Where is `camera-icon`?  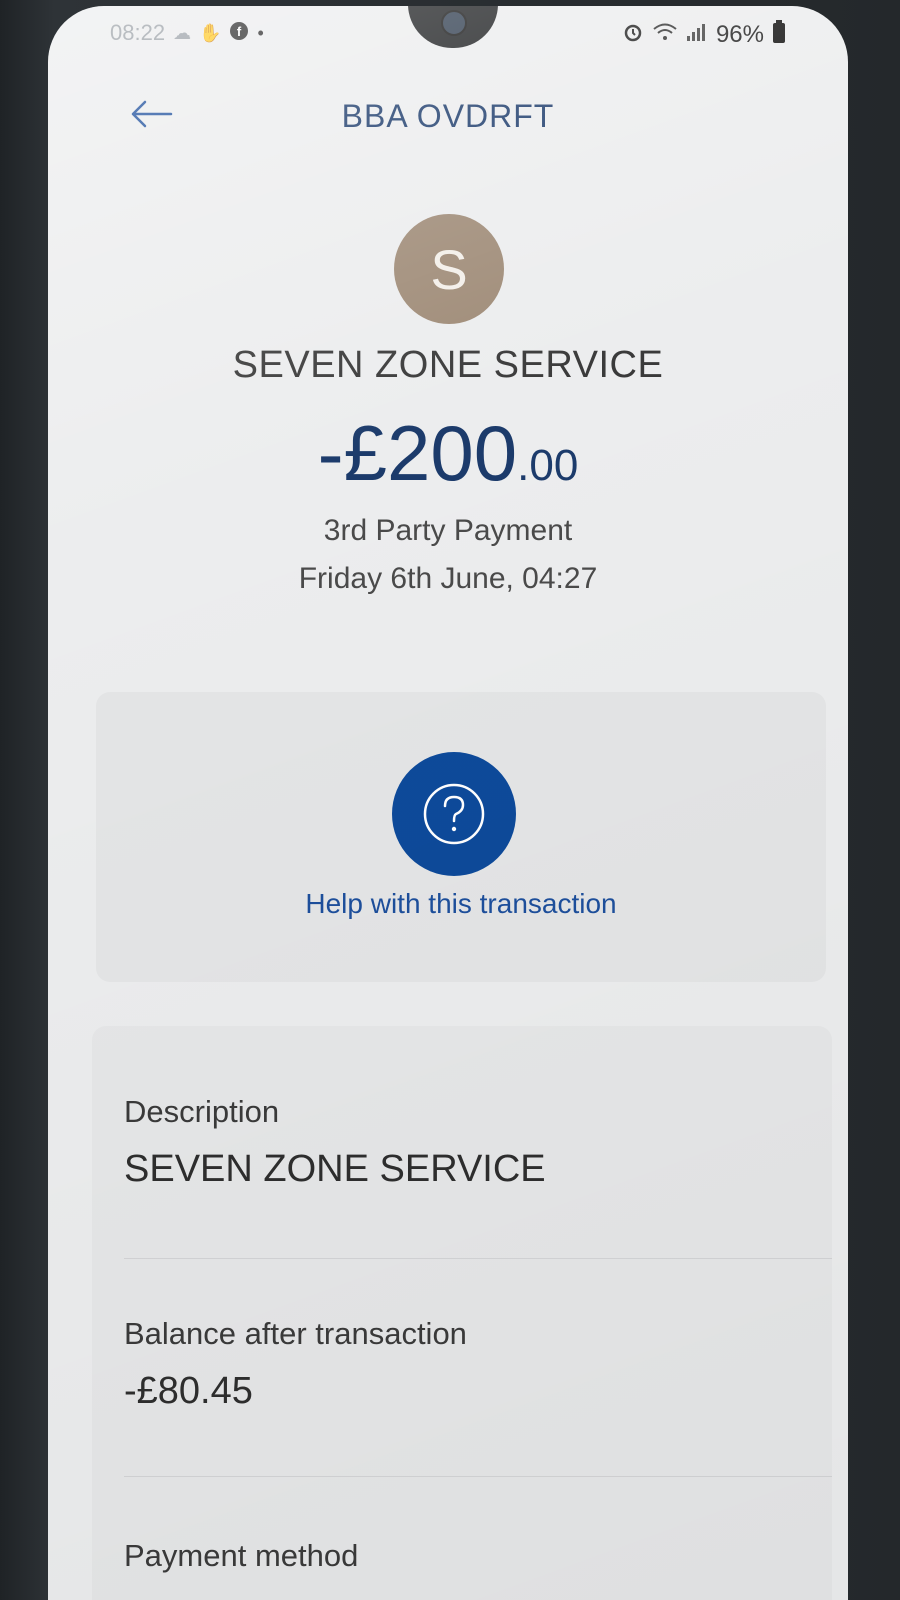 camera-icon is located at coordinates (454, 23).